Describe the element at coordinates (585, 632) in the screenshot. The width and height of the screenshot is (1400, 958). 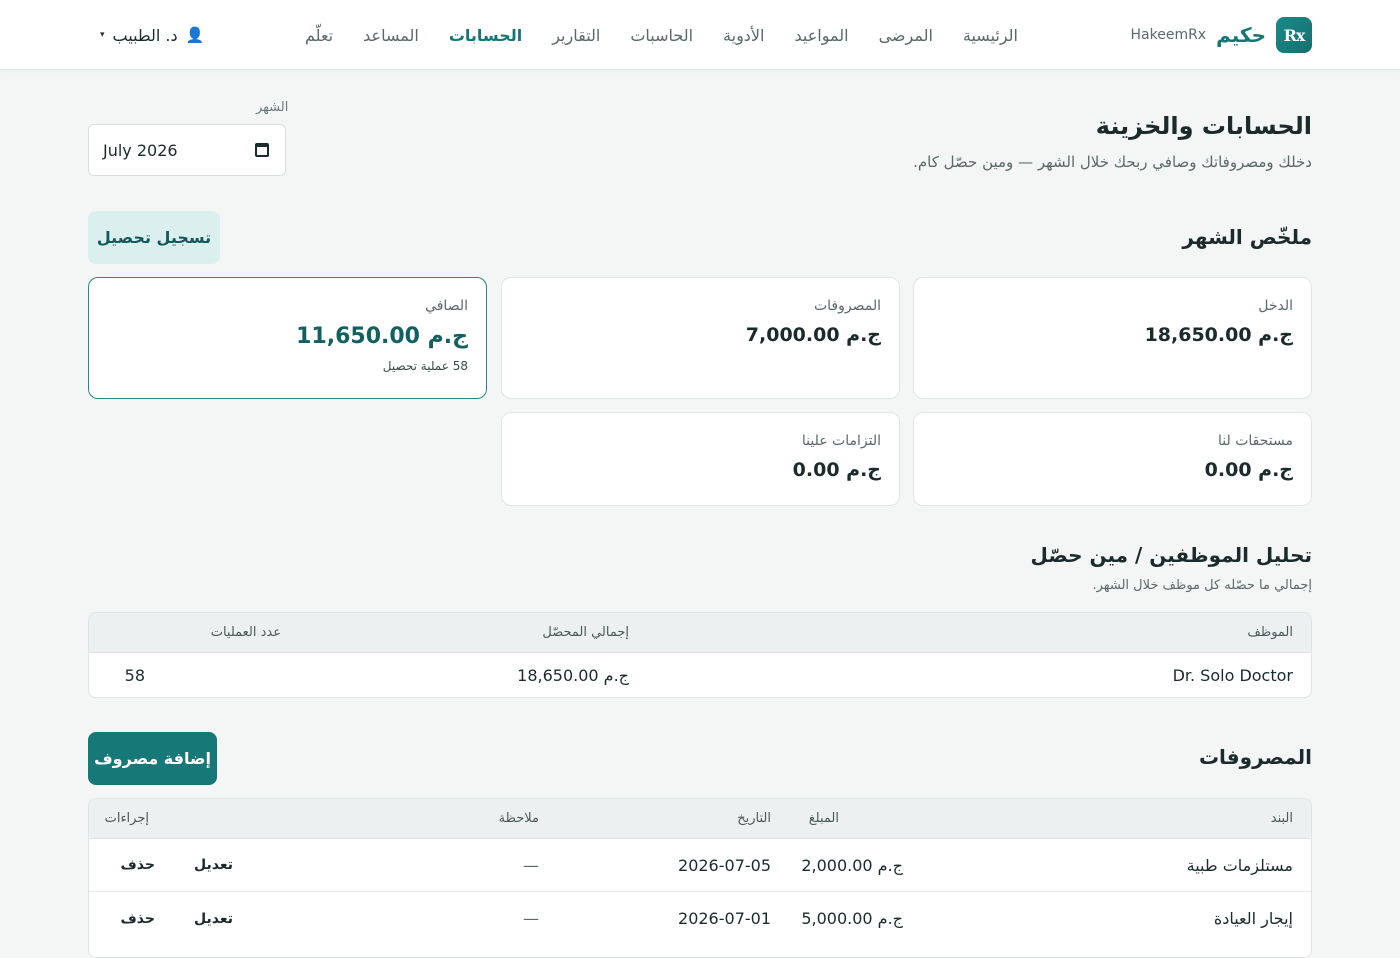
I see `col-total: إجمالي المحصّل` at that location.